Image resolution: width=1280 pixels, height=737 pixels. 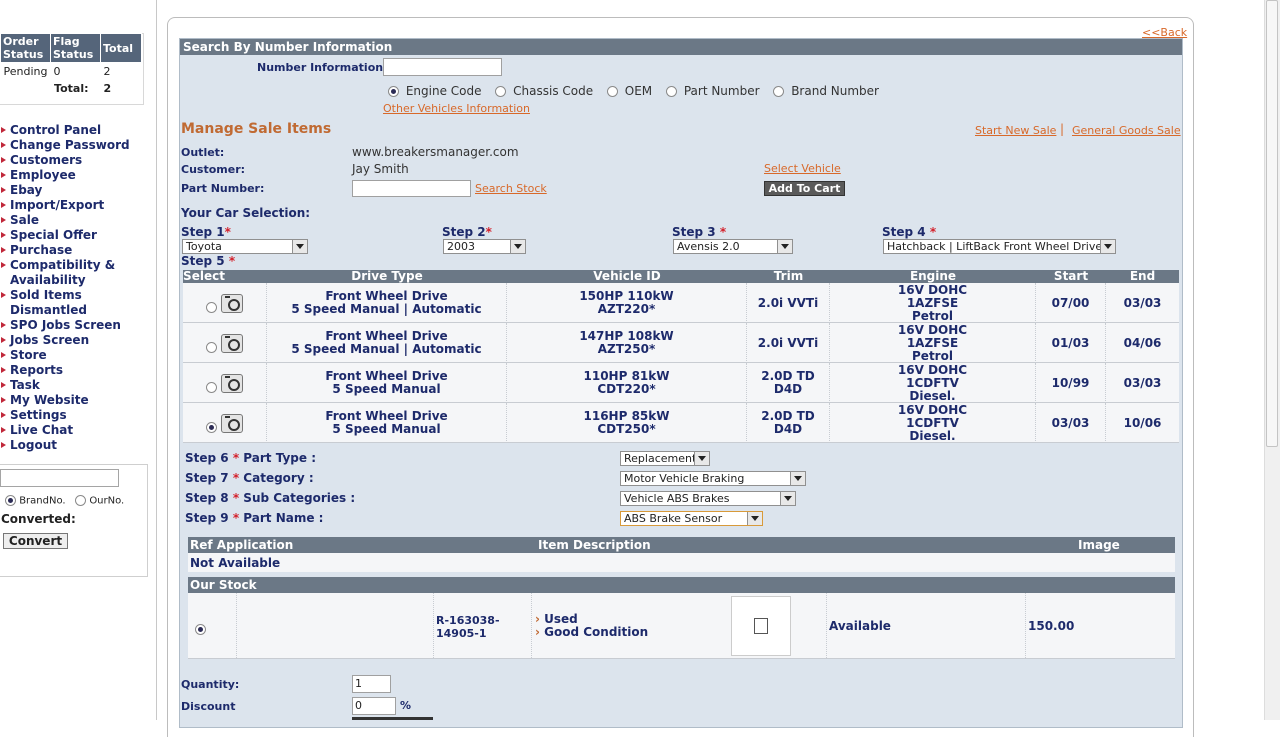 I want to click on menu-jobs-screen: Jobs Screen, so click(x=75, y=340).